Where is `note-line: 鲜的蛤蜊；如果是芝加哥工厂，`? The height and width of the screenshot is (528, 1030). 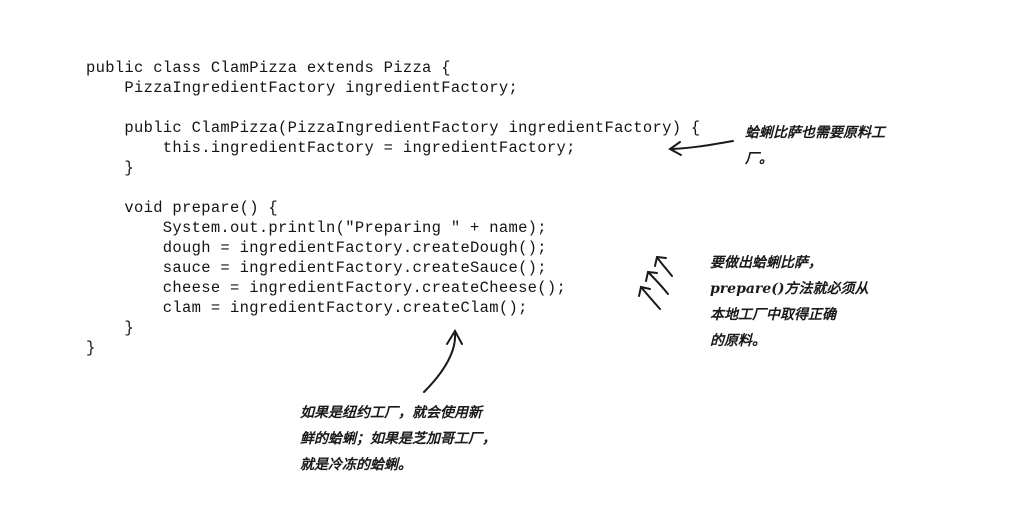 note-line: 鲜的蛤蜊；如果是芝加哥工厂， is located at coordinates (398, 439).